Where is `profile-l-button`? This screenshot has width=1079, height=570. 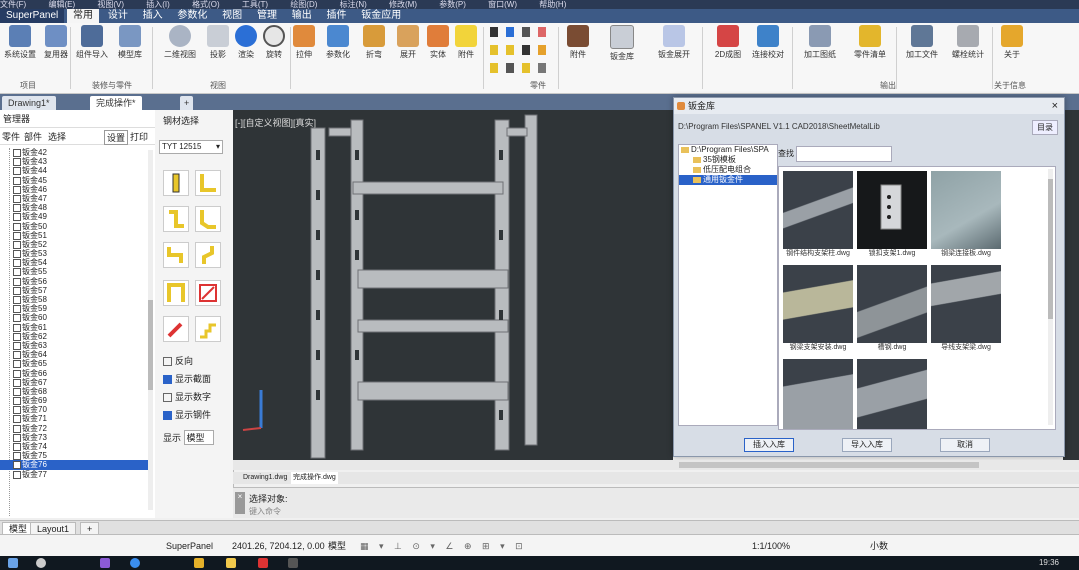
profile-l-button is located at coordinates (208, 183).